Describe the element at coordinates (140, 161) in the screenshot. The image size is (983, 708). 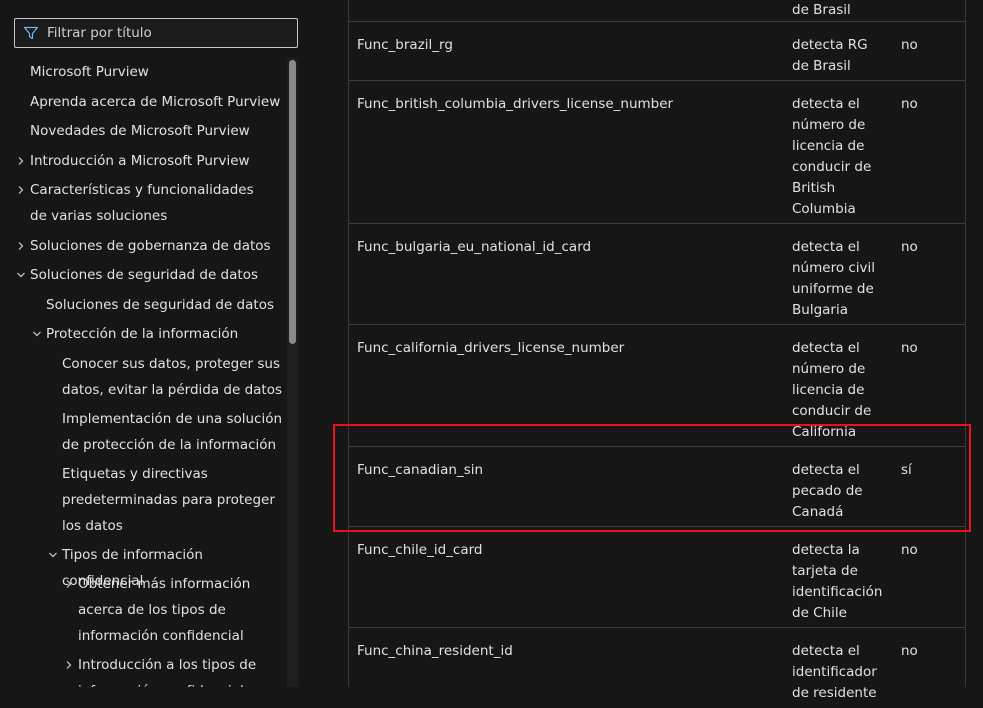
I see `toc-item-label: Introducción a Microsoft Purview` at that location.